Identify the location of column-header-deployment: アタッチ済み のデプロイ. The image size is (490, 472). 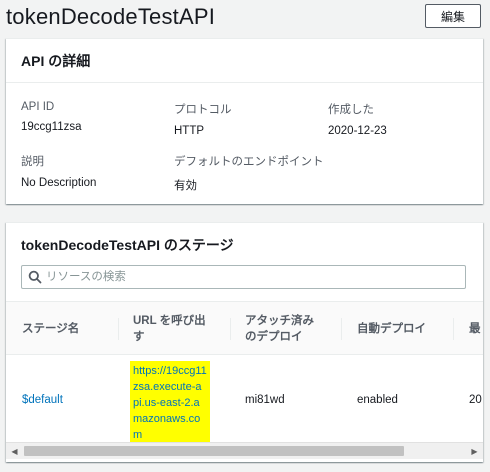
(292, 329).